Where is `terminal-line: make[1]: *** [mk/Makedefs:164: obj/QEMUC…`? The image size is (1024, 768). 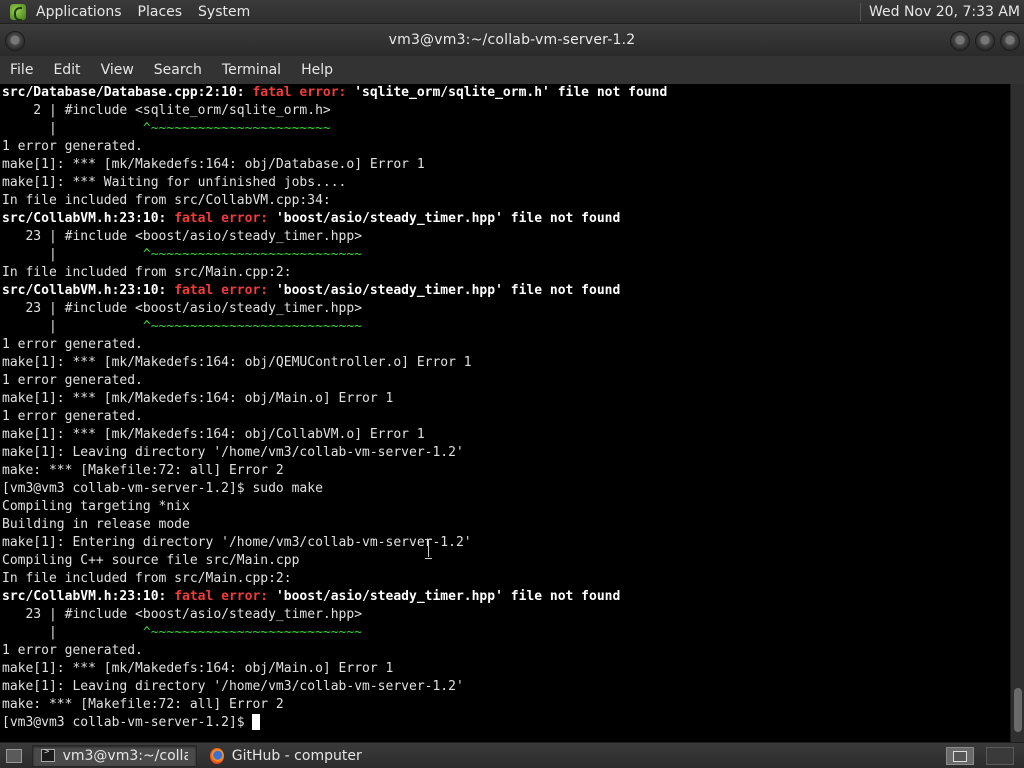
terminal-line: make[1]: *** [mk/Makedefs:164: obj/QEMUC… is located at coordinates (505, 363).